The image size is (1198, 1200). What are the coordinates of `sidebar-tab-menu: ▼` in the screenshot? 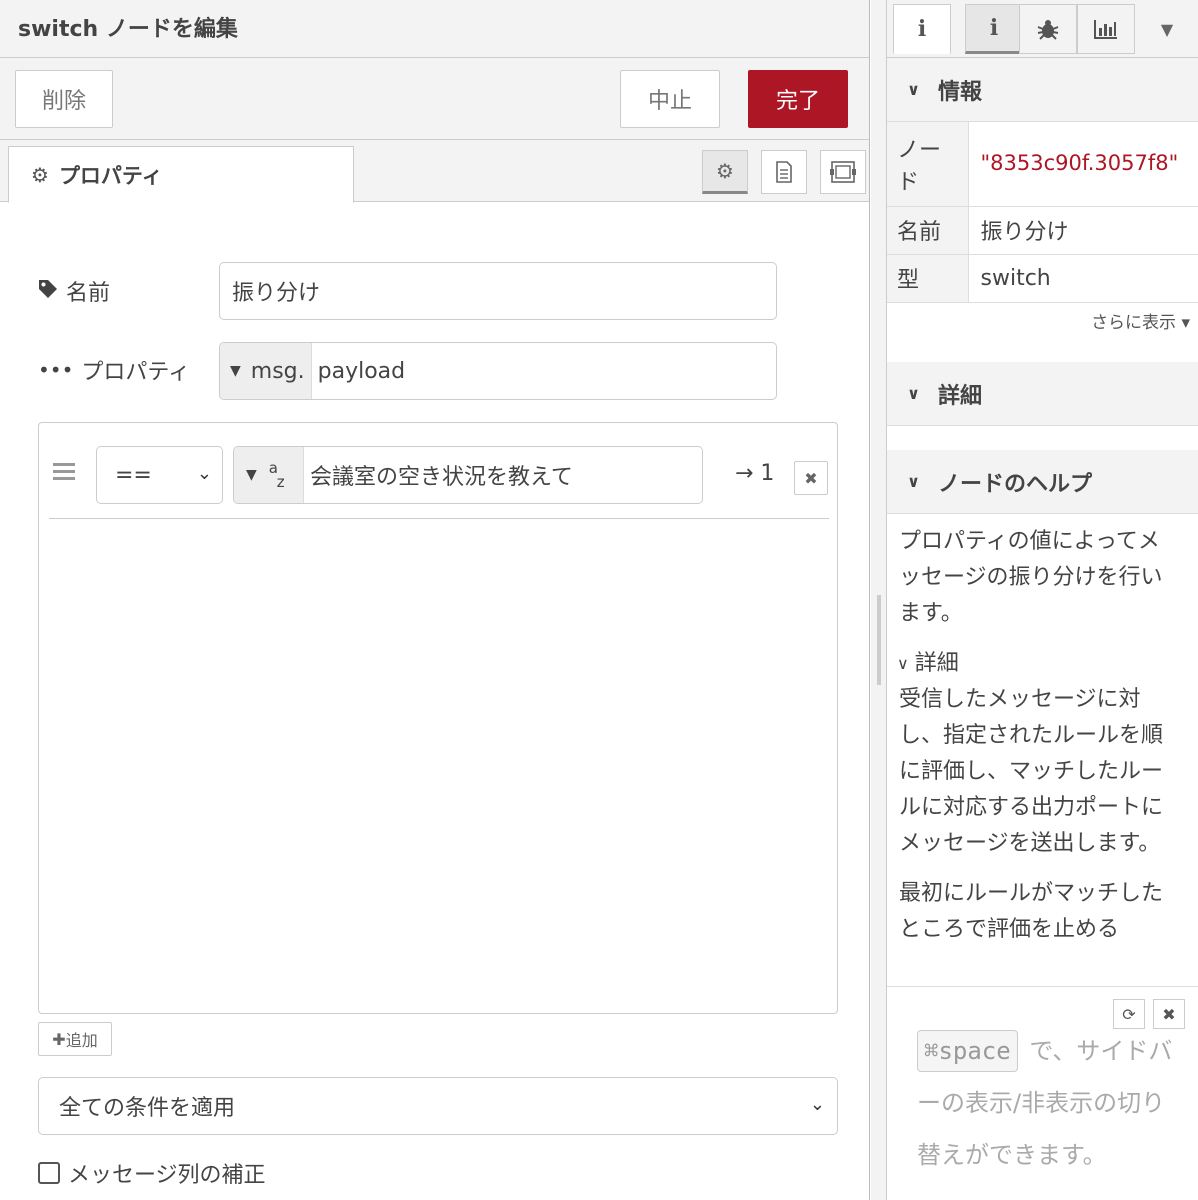 It's located at (1167, 29).